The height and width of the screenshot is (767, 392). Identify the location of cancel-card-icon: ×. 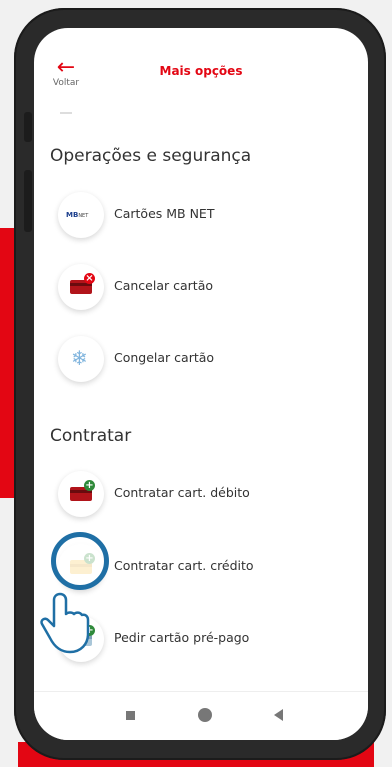
(81, 287).